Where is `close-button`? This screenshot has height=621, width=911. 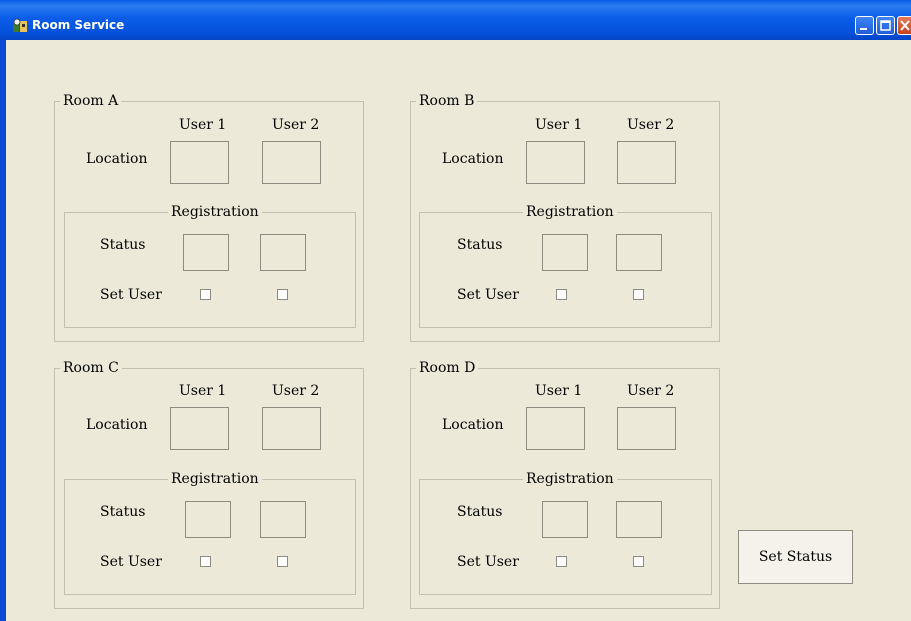
close-button is located at coordinates (904, 25).